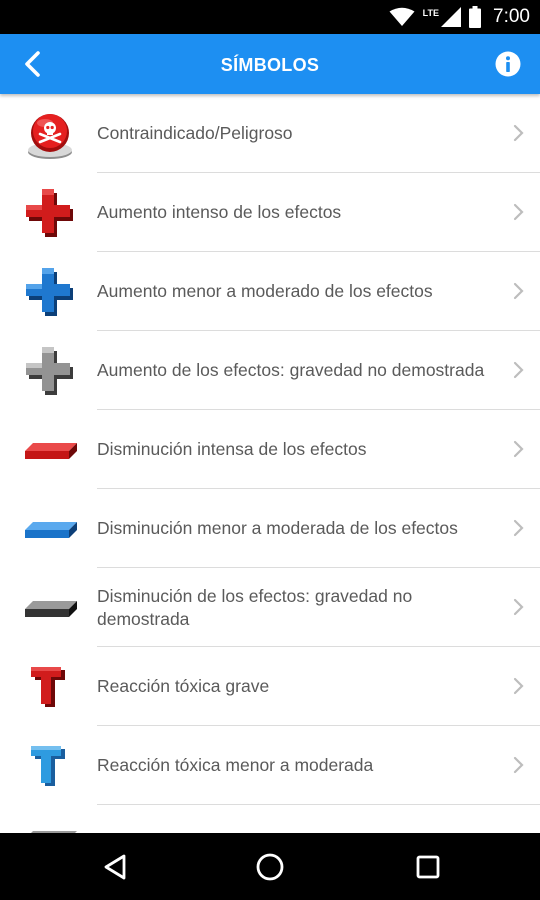 This screenshot has width=540, height=900. What do you see at coordinates (402, 16) in the screenshot?
I see `wifi-icon` at bounding box center [402, 16].